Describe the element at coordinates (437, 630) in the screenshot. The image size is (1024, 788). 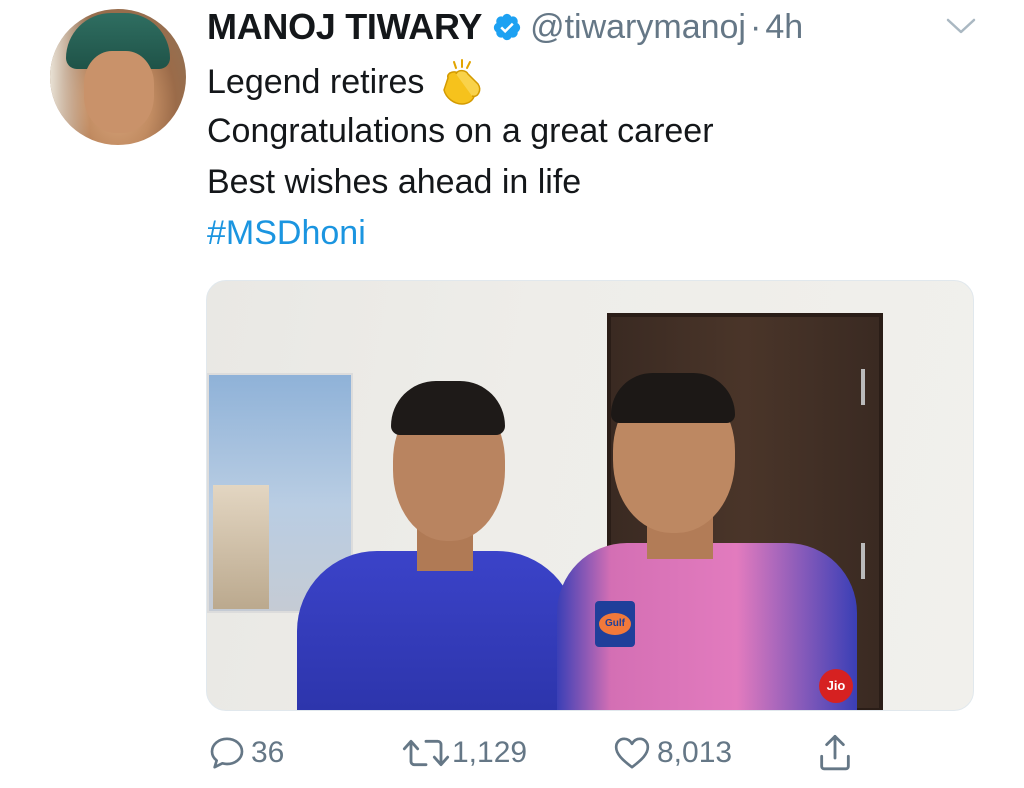
I see `person-left-shirt` at that location.